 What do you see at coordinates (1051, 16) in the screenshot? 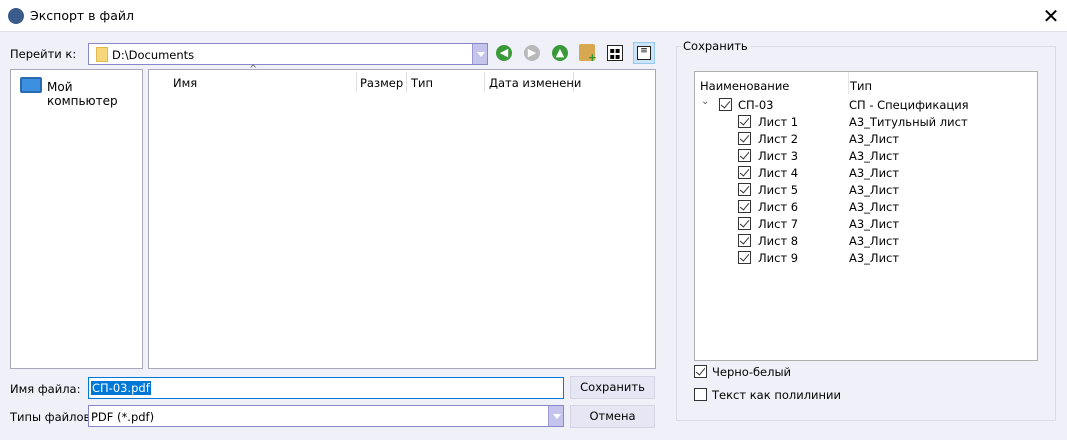
I see `close-icon: ✕` at bounding box center [1051, 16].